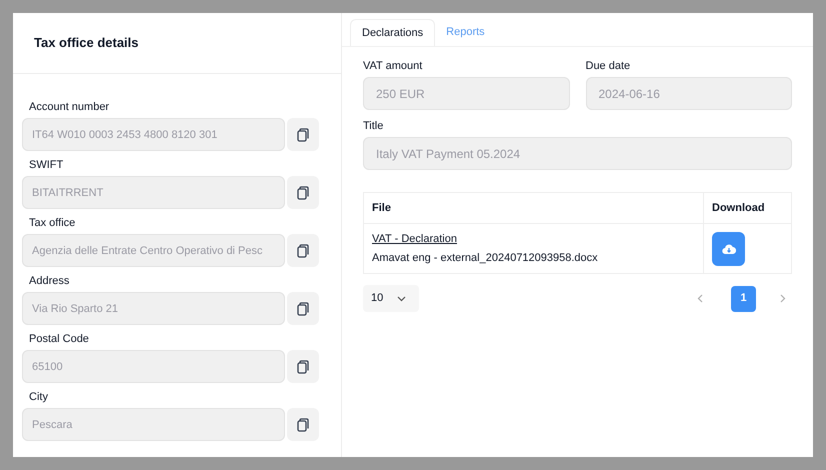 Image resolution: width=826 pixels, height=470 pixels. I want to click on tab: Reports, so click(465, 32).